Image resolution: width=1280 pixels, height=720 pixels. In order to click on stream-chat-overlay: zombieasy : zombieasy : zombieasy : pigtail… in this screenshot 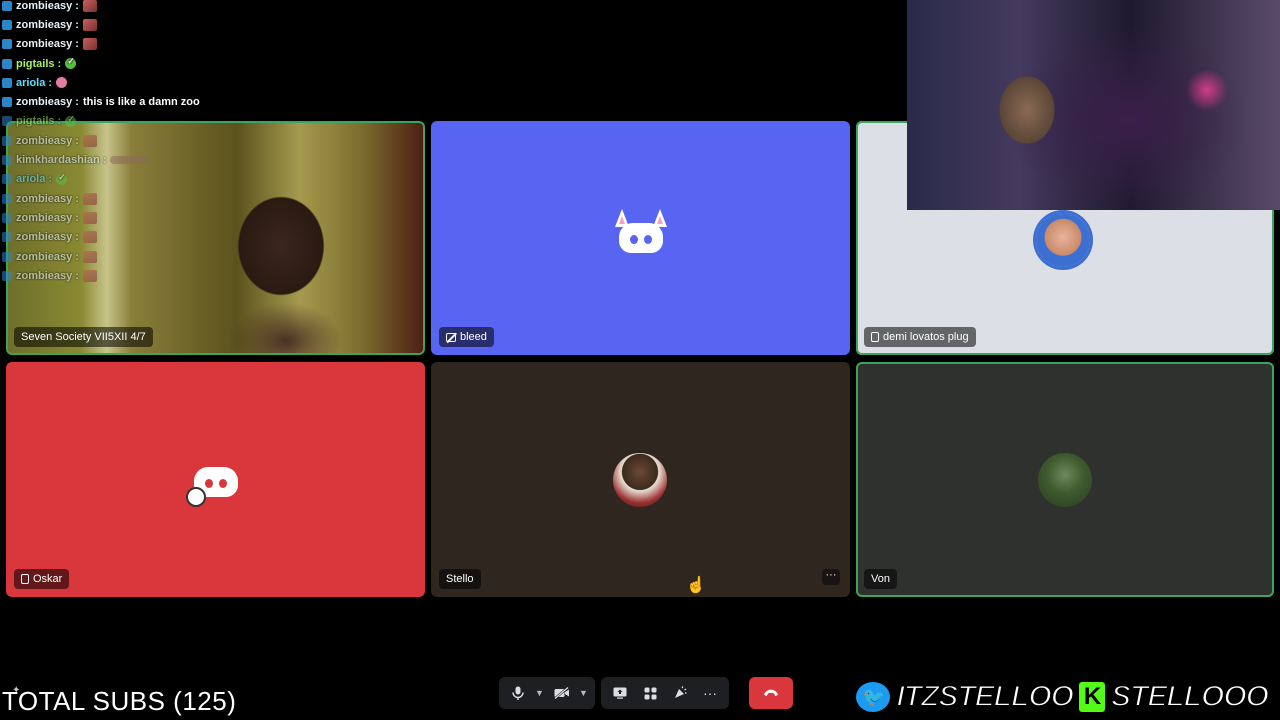, I will do `click(152, 142)`.